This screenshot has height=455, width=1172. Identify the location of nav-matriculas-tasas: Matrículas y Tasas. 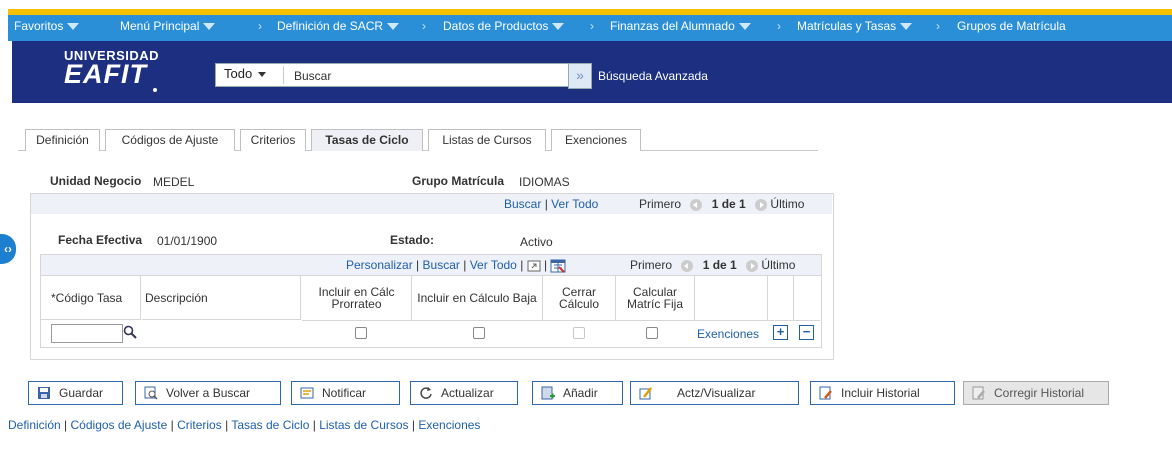
(855, 26).